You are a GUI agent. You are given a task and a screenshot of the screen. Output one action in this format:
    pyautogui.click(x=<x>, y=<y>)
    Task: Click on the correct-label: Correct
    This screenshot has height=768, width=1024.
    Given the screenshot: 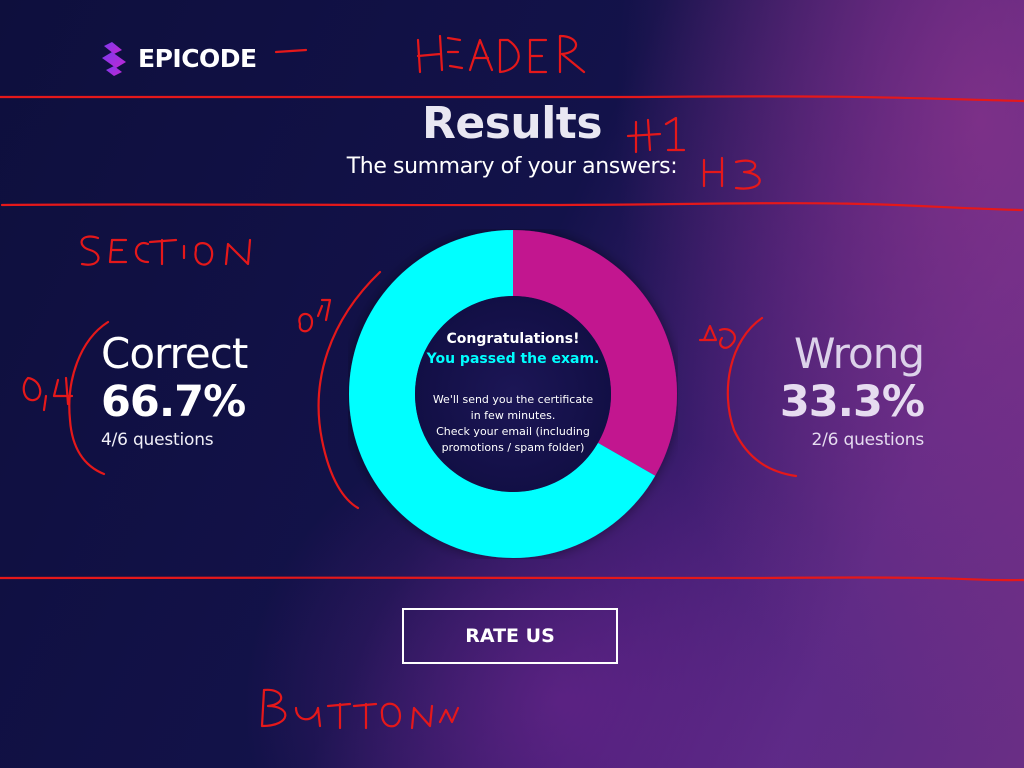 What is the action you would take?
    pyautogui.click(x=174, y=353)
    